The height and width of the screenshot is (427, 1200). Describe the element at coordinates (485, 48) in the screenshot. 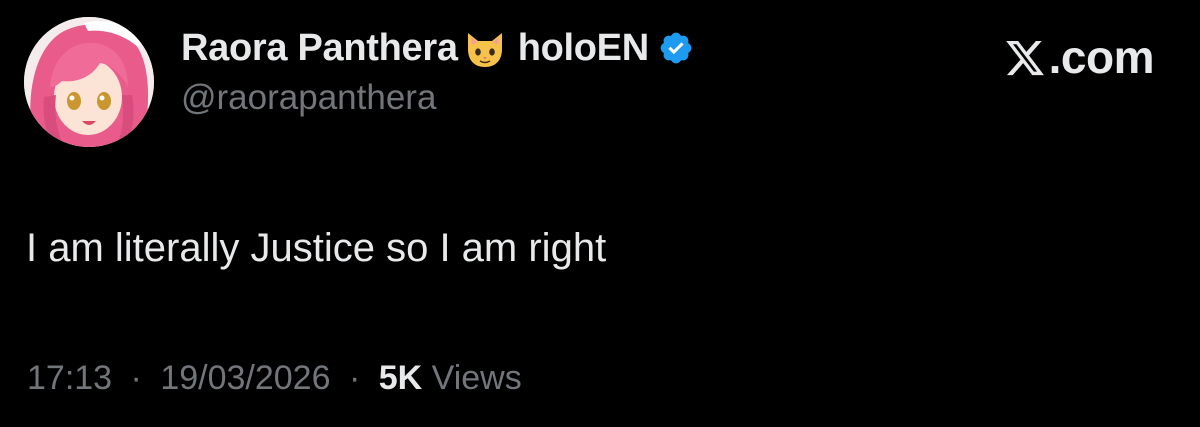

I see `cat-face-emoji-icon` at that location.